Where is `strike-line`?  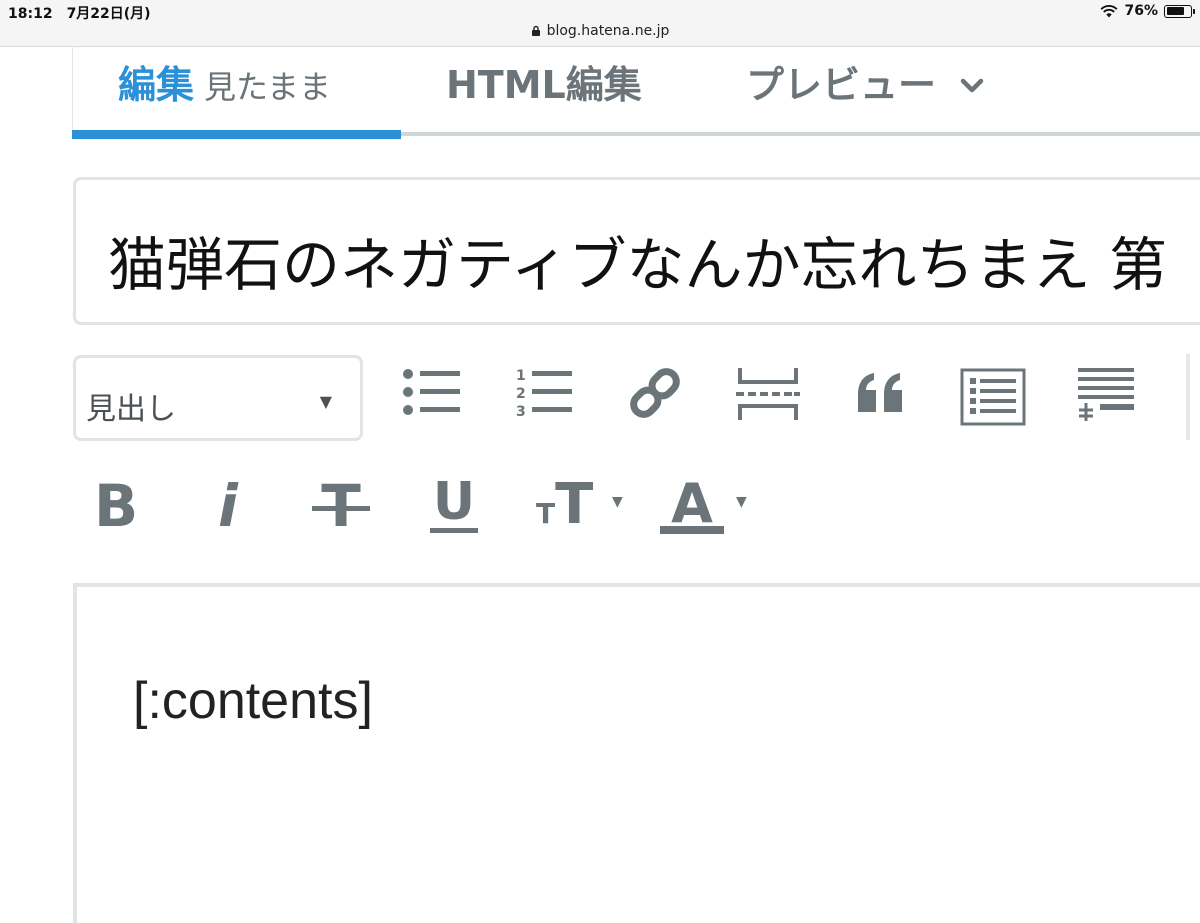 strike-line is located at coordinates (341, 508).